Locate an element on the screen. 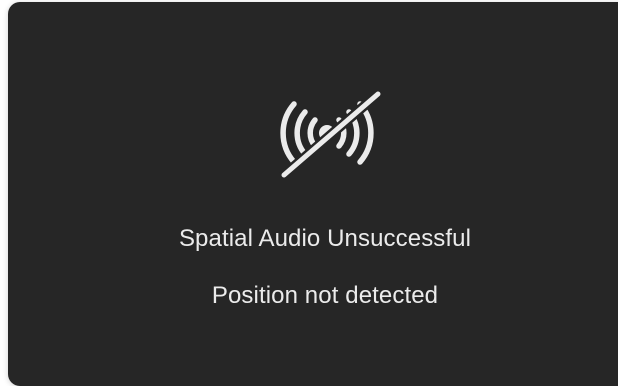 This screenshot has height=386, width=618. dialog-title: Spatial Audio Unsuccessful is located at coordinates (325, 238).